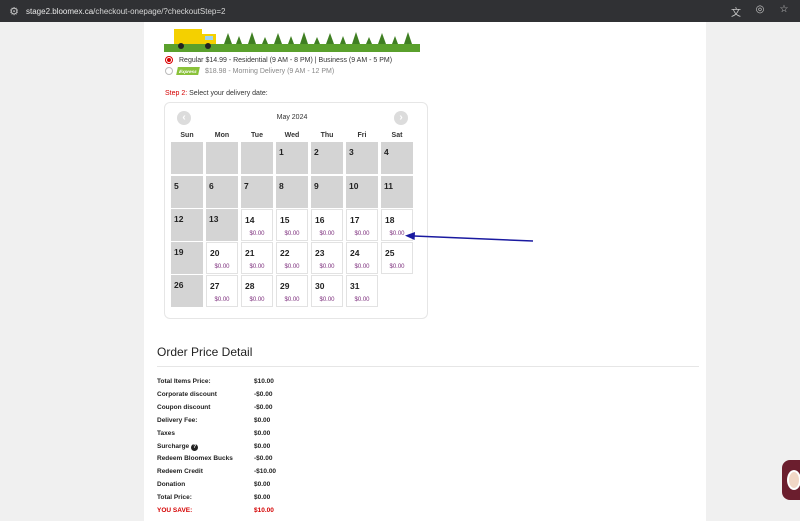 This screenshot has width=800, height=521. Describe the element at coordinates (793, 480) in the screenshot. I see `avatar-face-icon` at that location.